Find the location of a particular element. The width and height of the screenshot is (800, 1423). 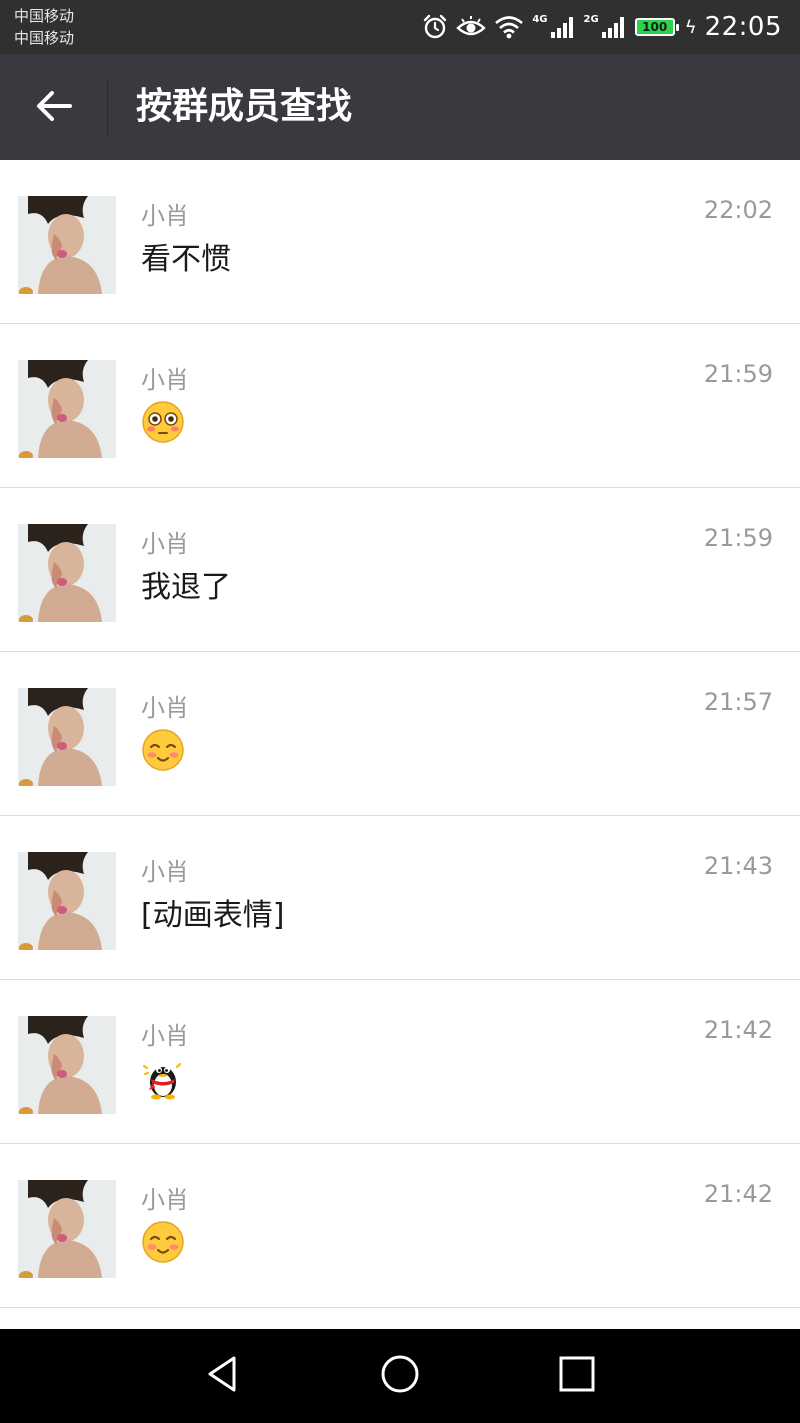

nav-home-button is located at coordinates (400, 1376).